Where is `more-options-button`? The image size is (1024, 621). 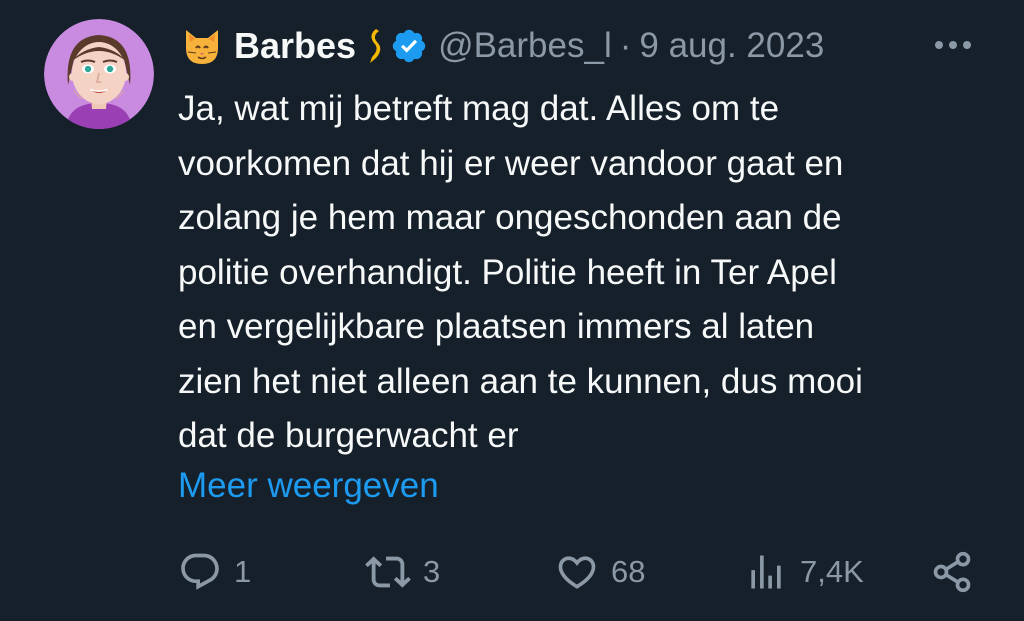
more-options-button is located at coordinates (953, 45).